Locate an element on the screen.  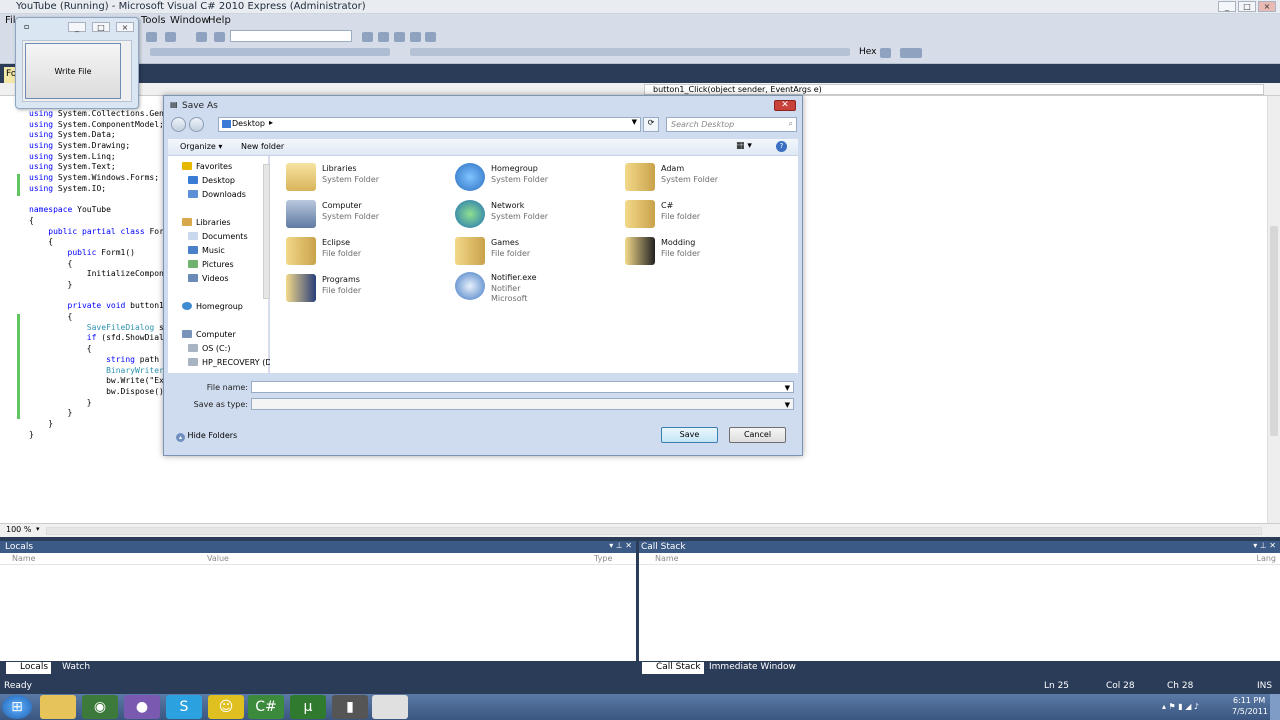
navigate-icon is located at coordinates (201, 37).